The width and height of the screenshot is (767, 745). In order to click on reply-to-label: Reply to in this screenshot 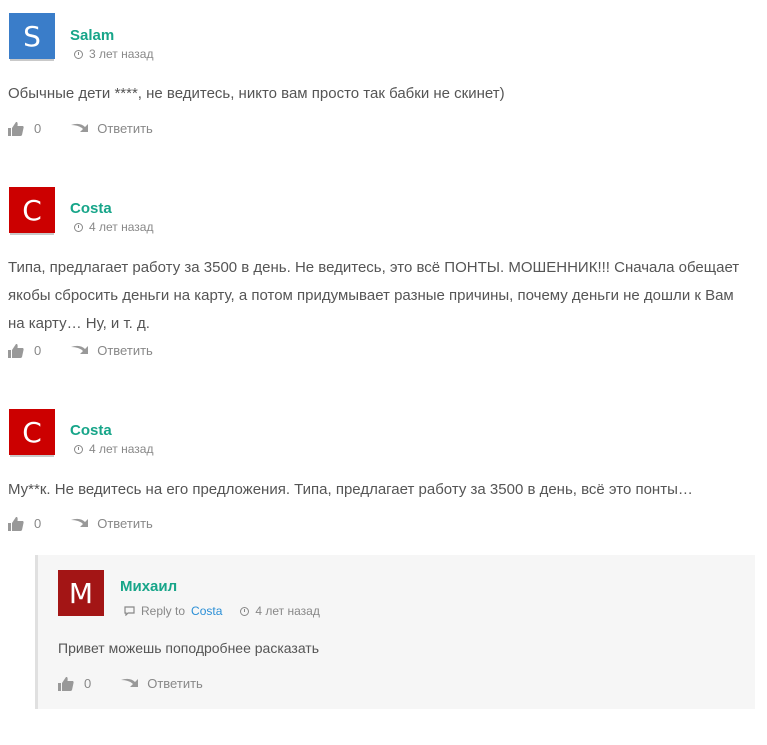, I will do `click(163, 611)`.